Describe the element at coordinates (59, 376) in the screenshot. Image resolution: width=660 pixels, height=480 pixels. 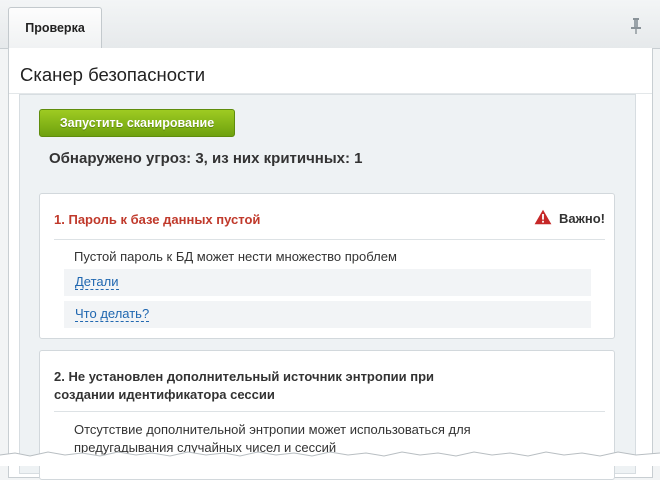
I see `threat-number: 2.` at that location.